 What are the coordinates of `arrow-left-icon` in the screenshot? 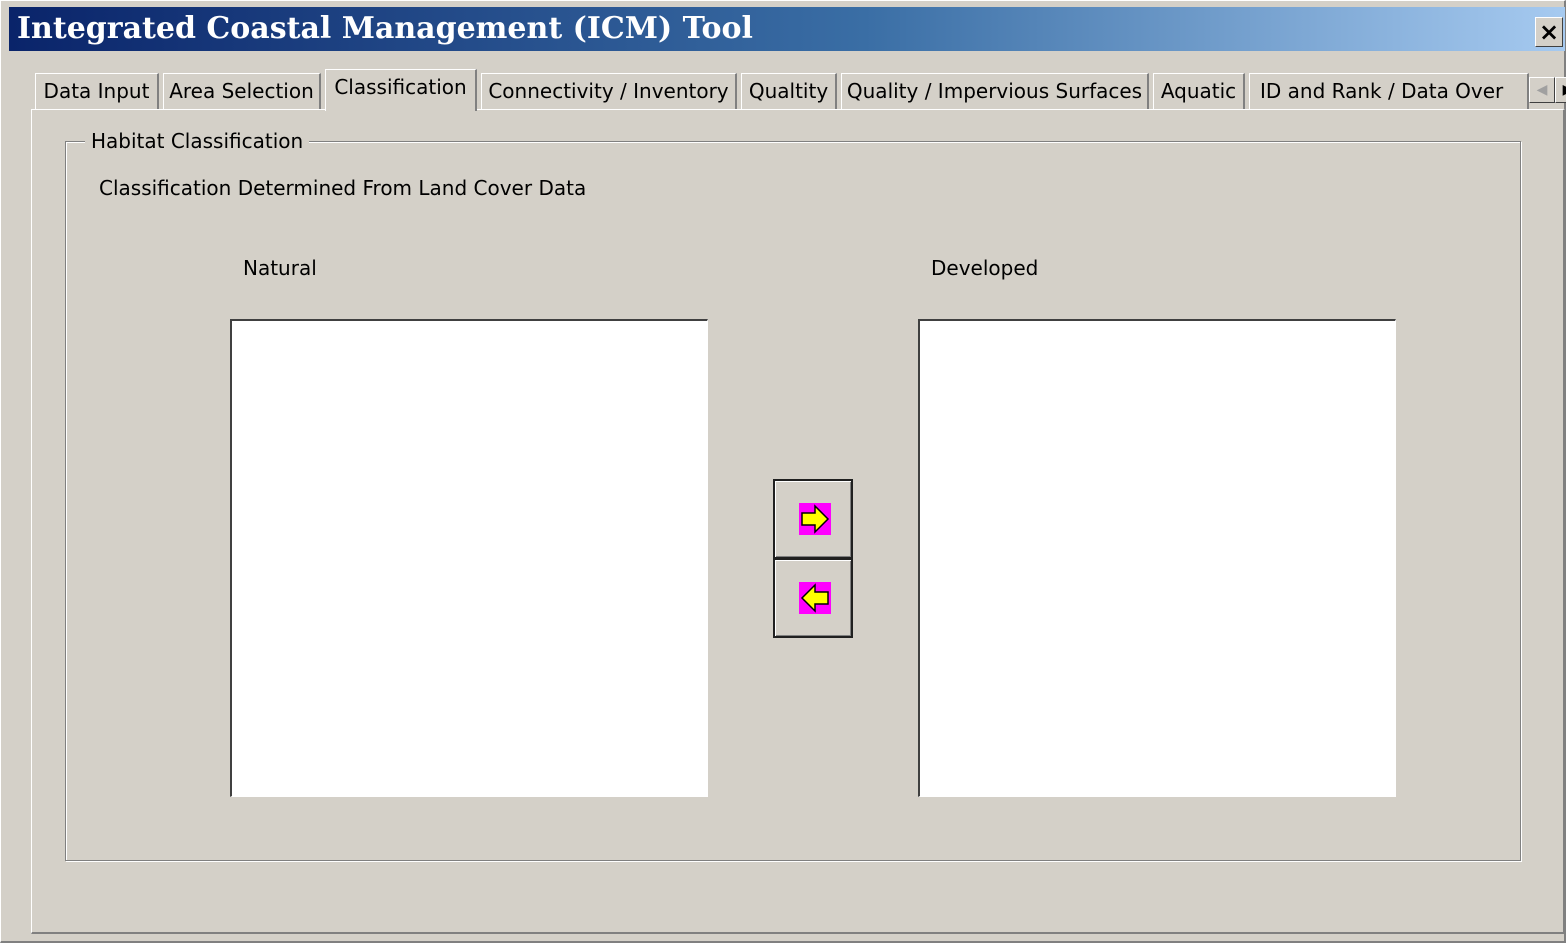 It's located at (815, 598).